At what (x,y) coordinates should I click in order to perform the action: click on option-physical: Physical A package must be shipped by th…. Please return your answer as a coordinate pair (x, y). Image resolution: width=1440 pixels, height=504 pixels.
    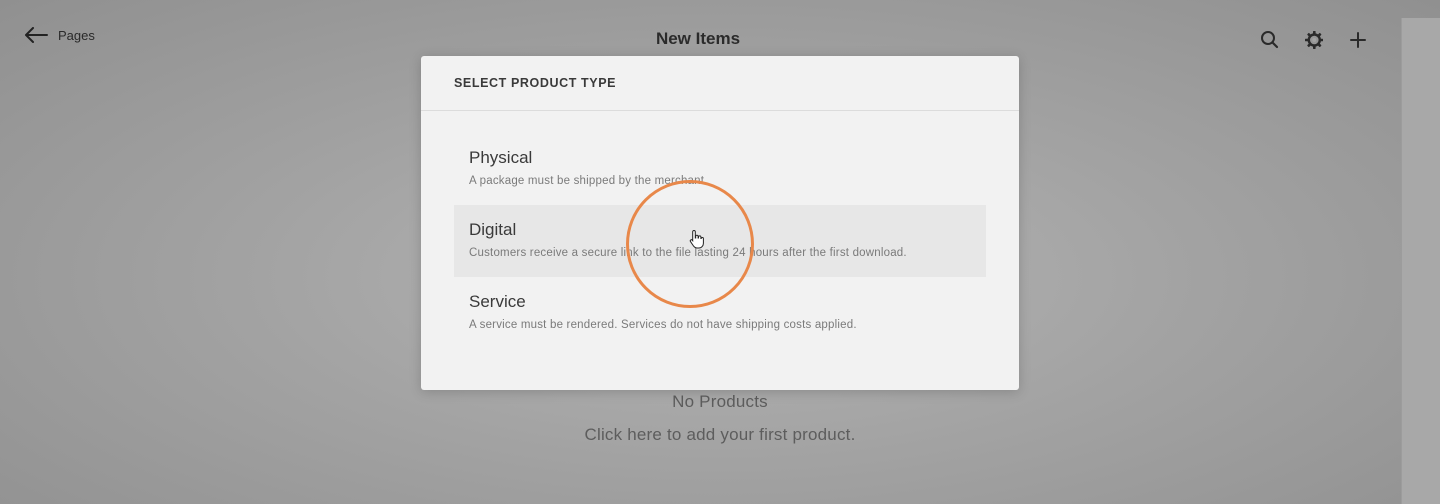
    Looking at the image, I should click on (720, 169).